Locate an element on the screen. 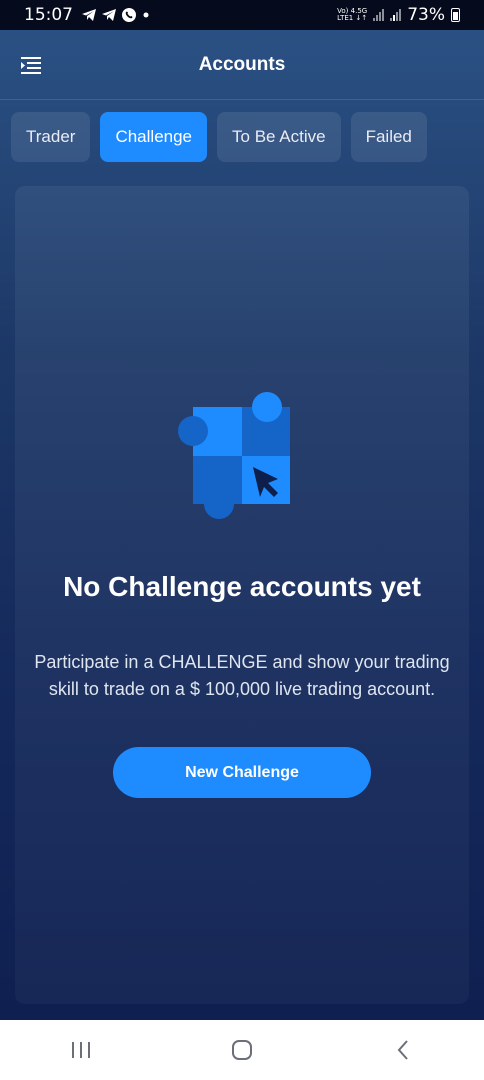 The image size is (484, 1080). home-button is located at coordinates (242, 1050).